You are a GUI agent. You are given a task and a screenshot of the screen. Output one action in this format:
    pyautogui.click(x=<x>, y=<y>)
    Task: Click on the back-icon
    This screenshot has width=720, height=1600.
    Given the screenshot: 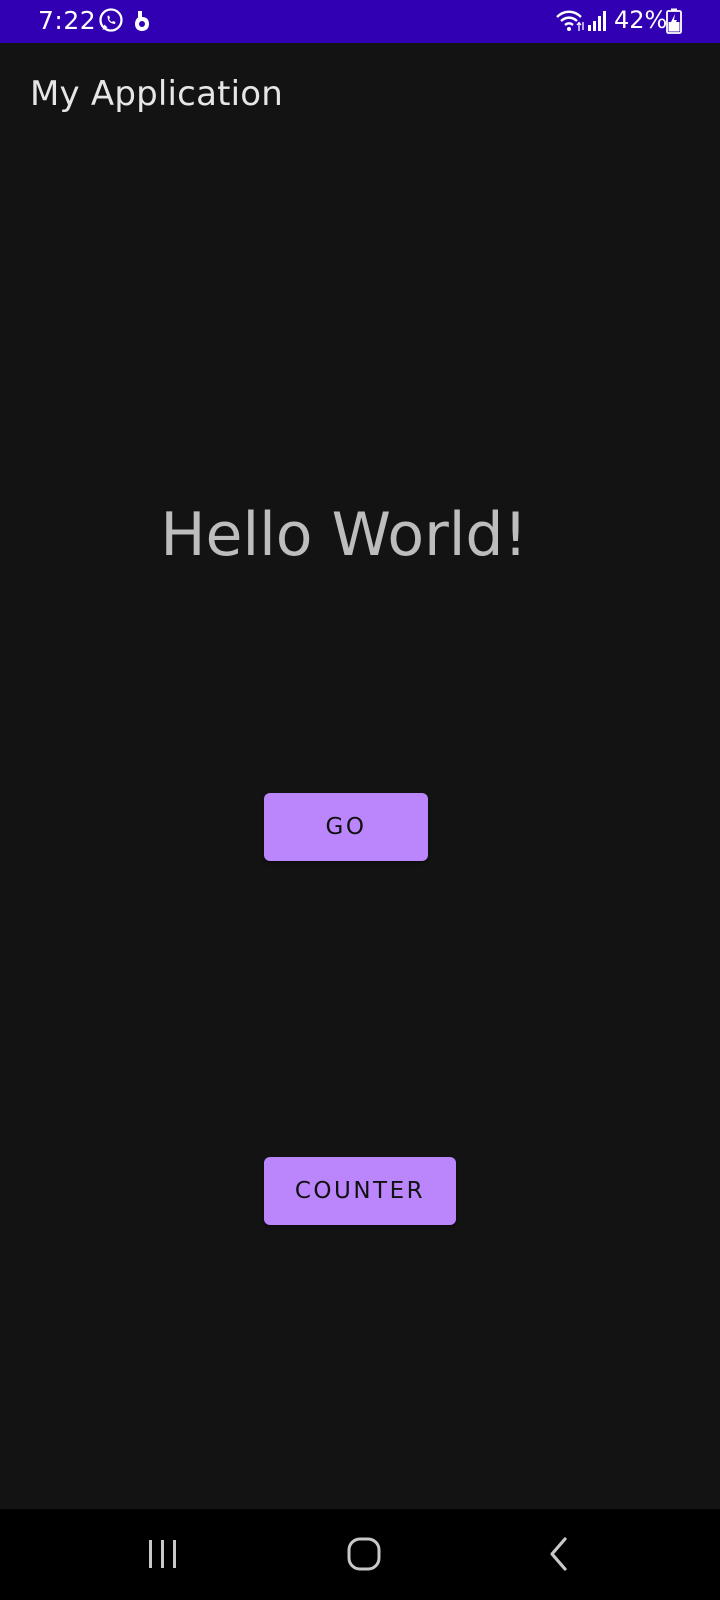 What is the action you would take?
    pyautogui.click(x=564, y=1554)
    